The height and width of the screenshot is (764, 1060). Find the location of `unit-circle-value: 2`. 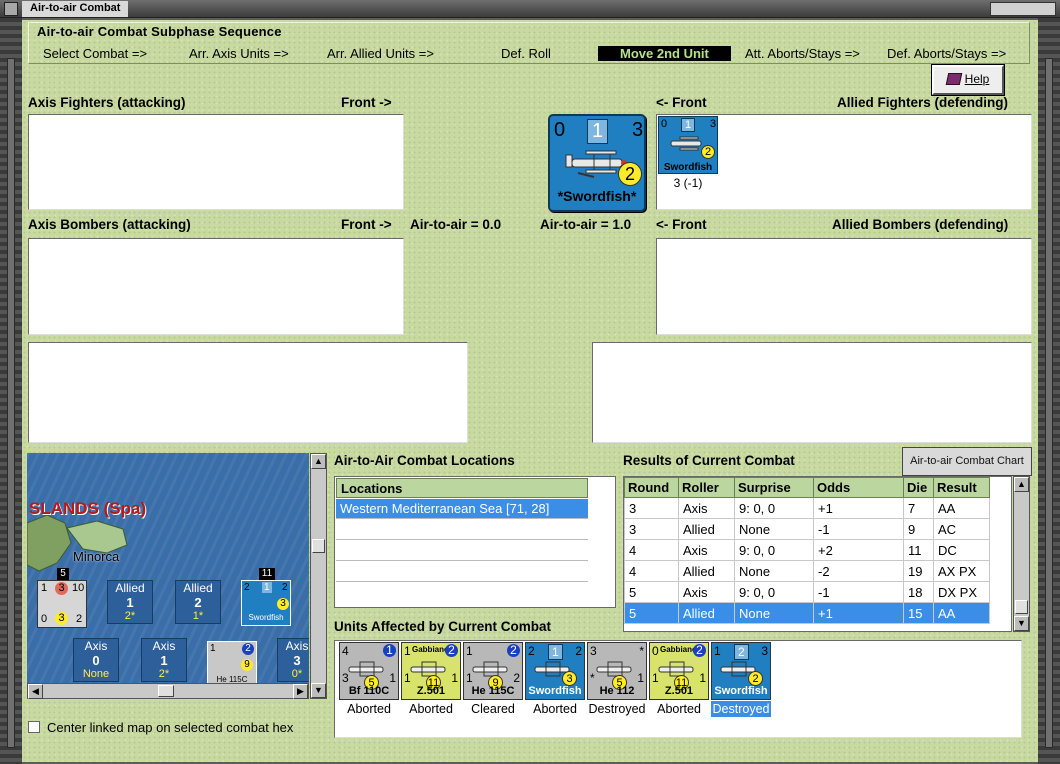

unit-circle-value: 2 is located at coordinates (755, 678).